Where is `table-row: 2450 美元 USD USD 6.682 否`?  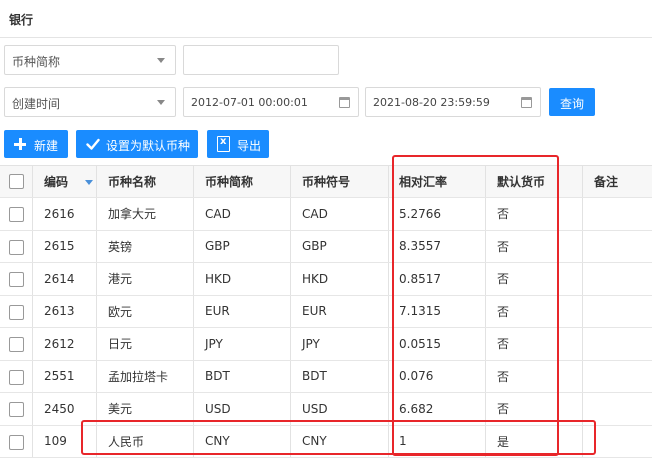 table-row: 2450 美元 USD USD 6.682 否 is located at coordinates (326, 409).